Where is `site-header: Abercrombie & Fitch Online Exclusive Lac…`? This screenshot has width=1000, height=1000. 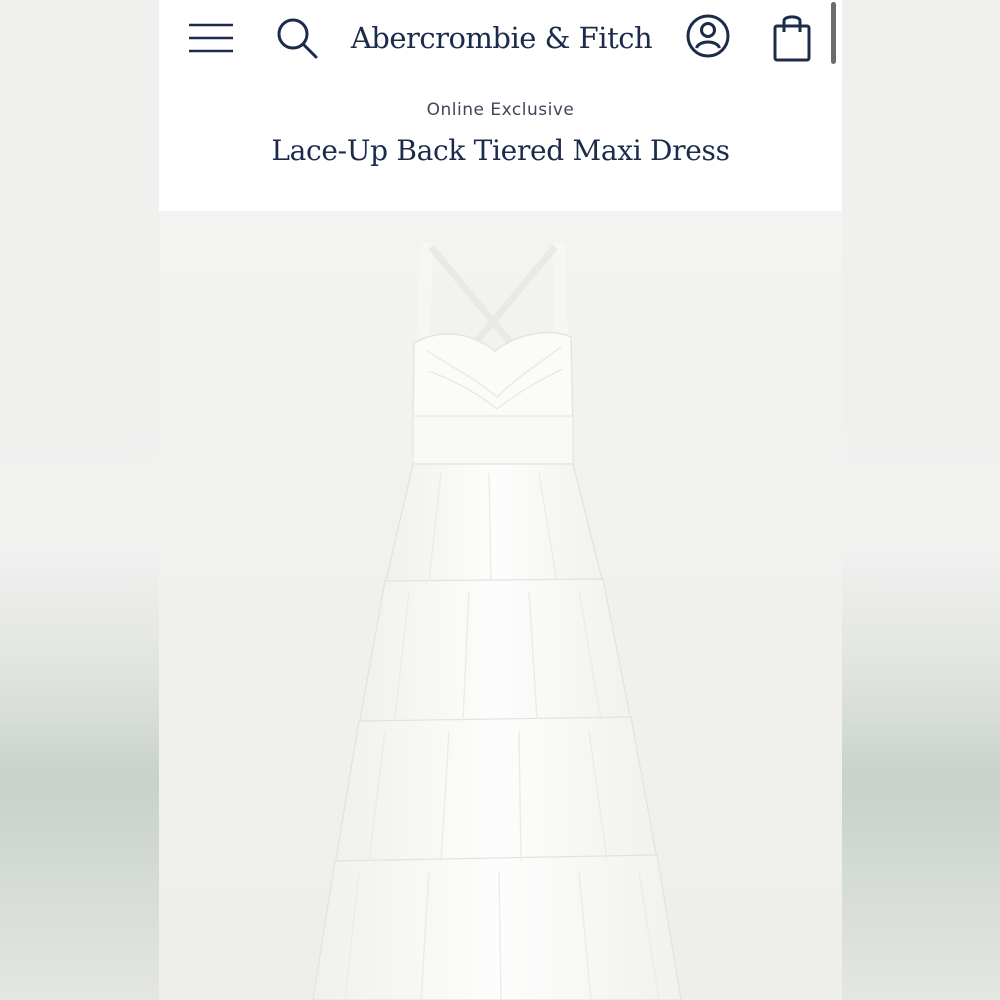
site-header: Abercrombie & Fitch Online Exclusive Lac… is located at coordinates (500, 105).